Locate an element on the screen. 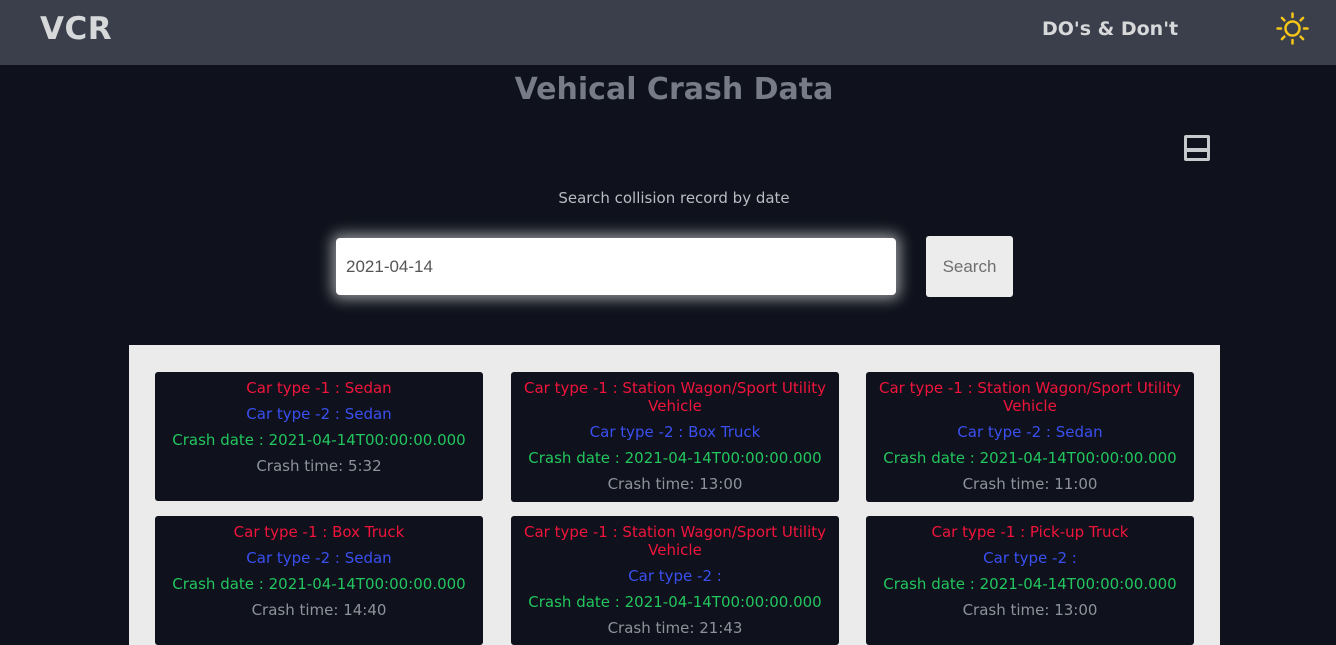 This screenshot has height=645, width=1336. crash-time: Crash time: 5:32 is located at coordinates (319, 466).